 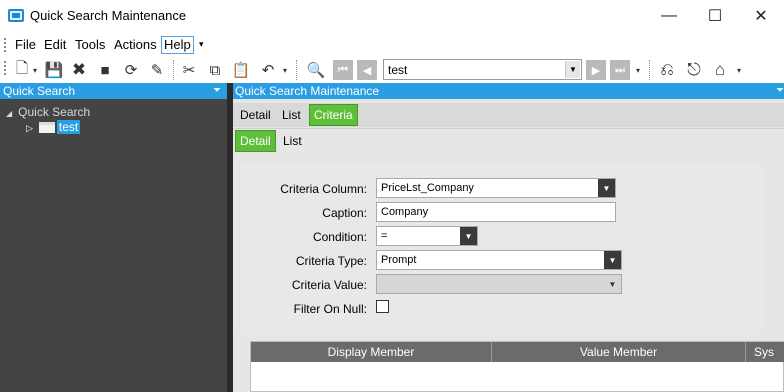 I want to click on left-panel-title: Quick Search, so click(x=39, y=91).